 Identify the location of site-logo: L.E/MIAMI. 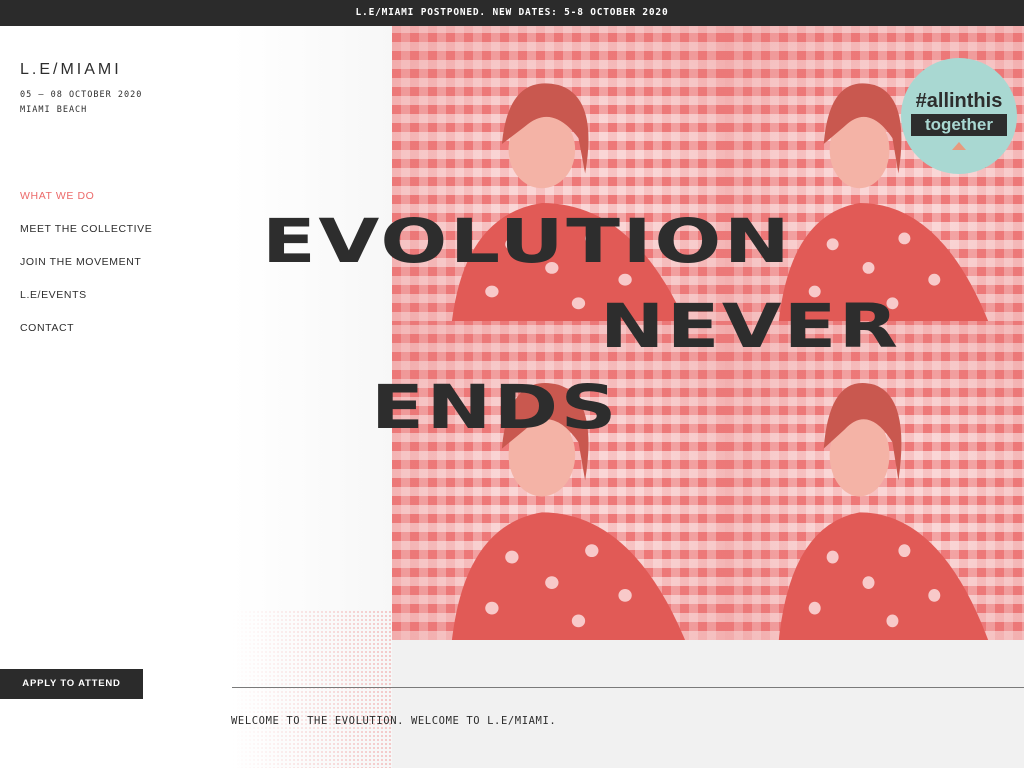
(71, 70).